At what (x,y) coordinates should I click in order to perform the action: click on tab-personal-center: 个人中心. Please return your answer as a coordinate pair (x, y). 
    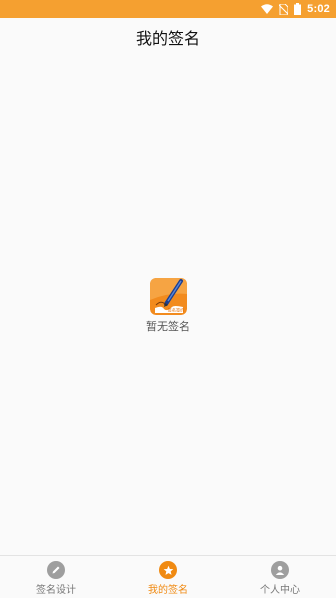
    Looking at the image, I should click on (280, 577).